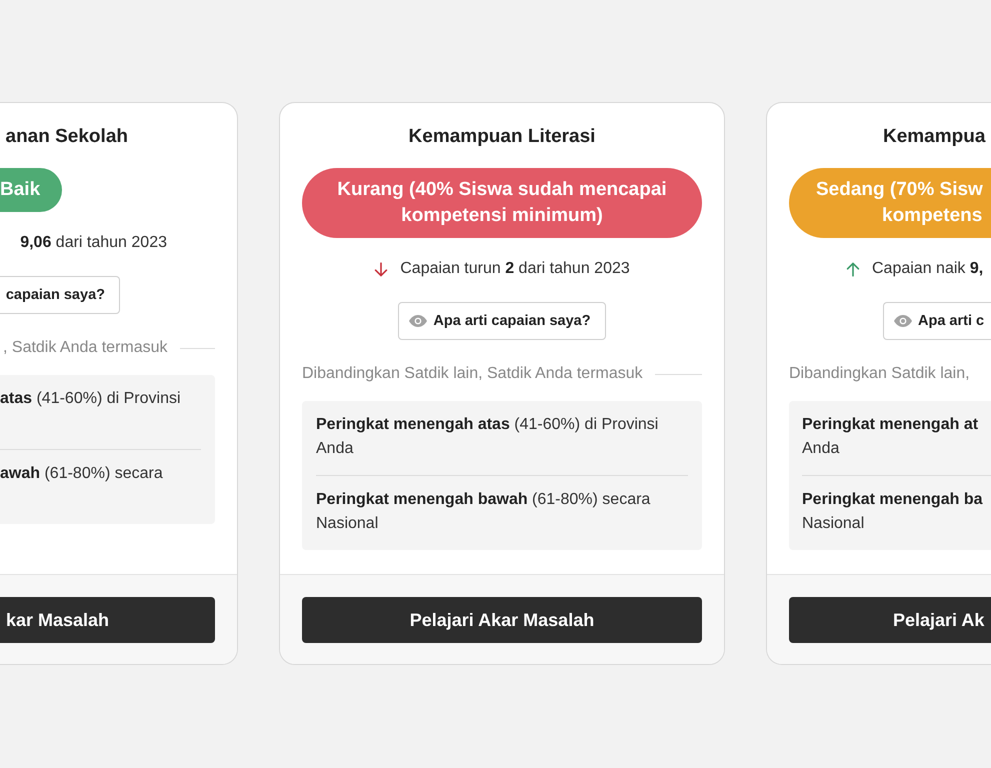  What do you see at coordinates (890, 203) in the screenshot?
I see `status-badge: Sedang (70% Sisw kompetens` at bounding box center [890, 203].